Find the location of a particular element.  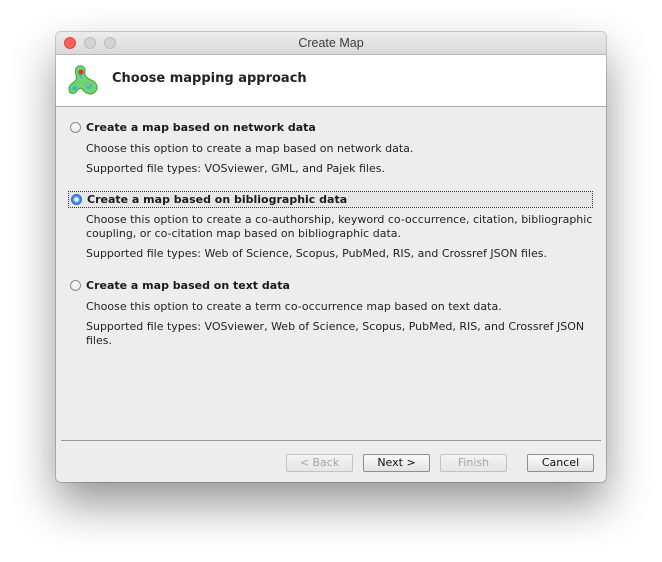

option-label: Create a map based on text data is located at coordinates (188, 285).